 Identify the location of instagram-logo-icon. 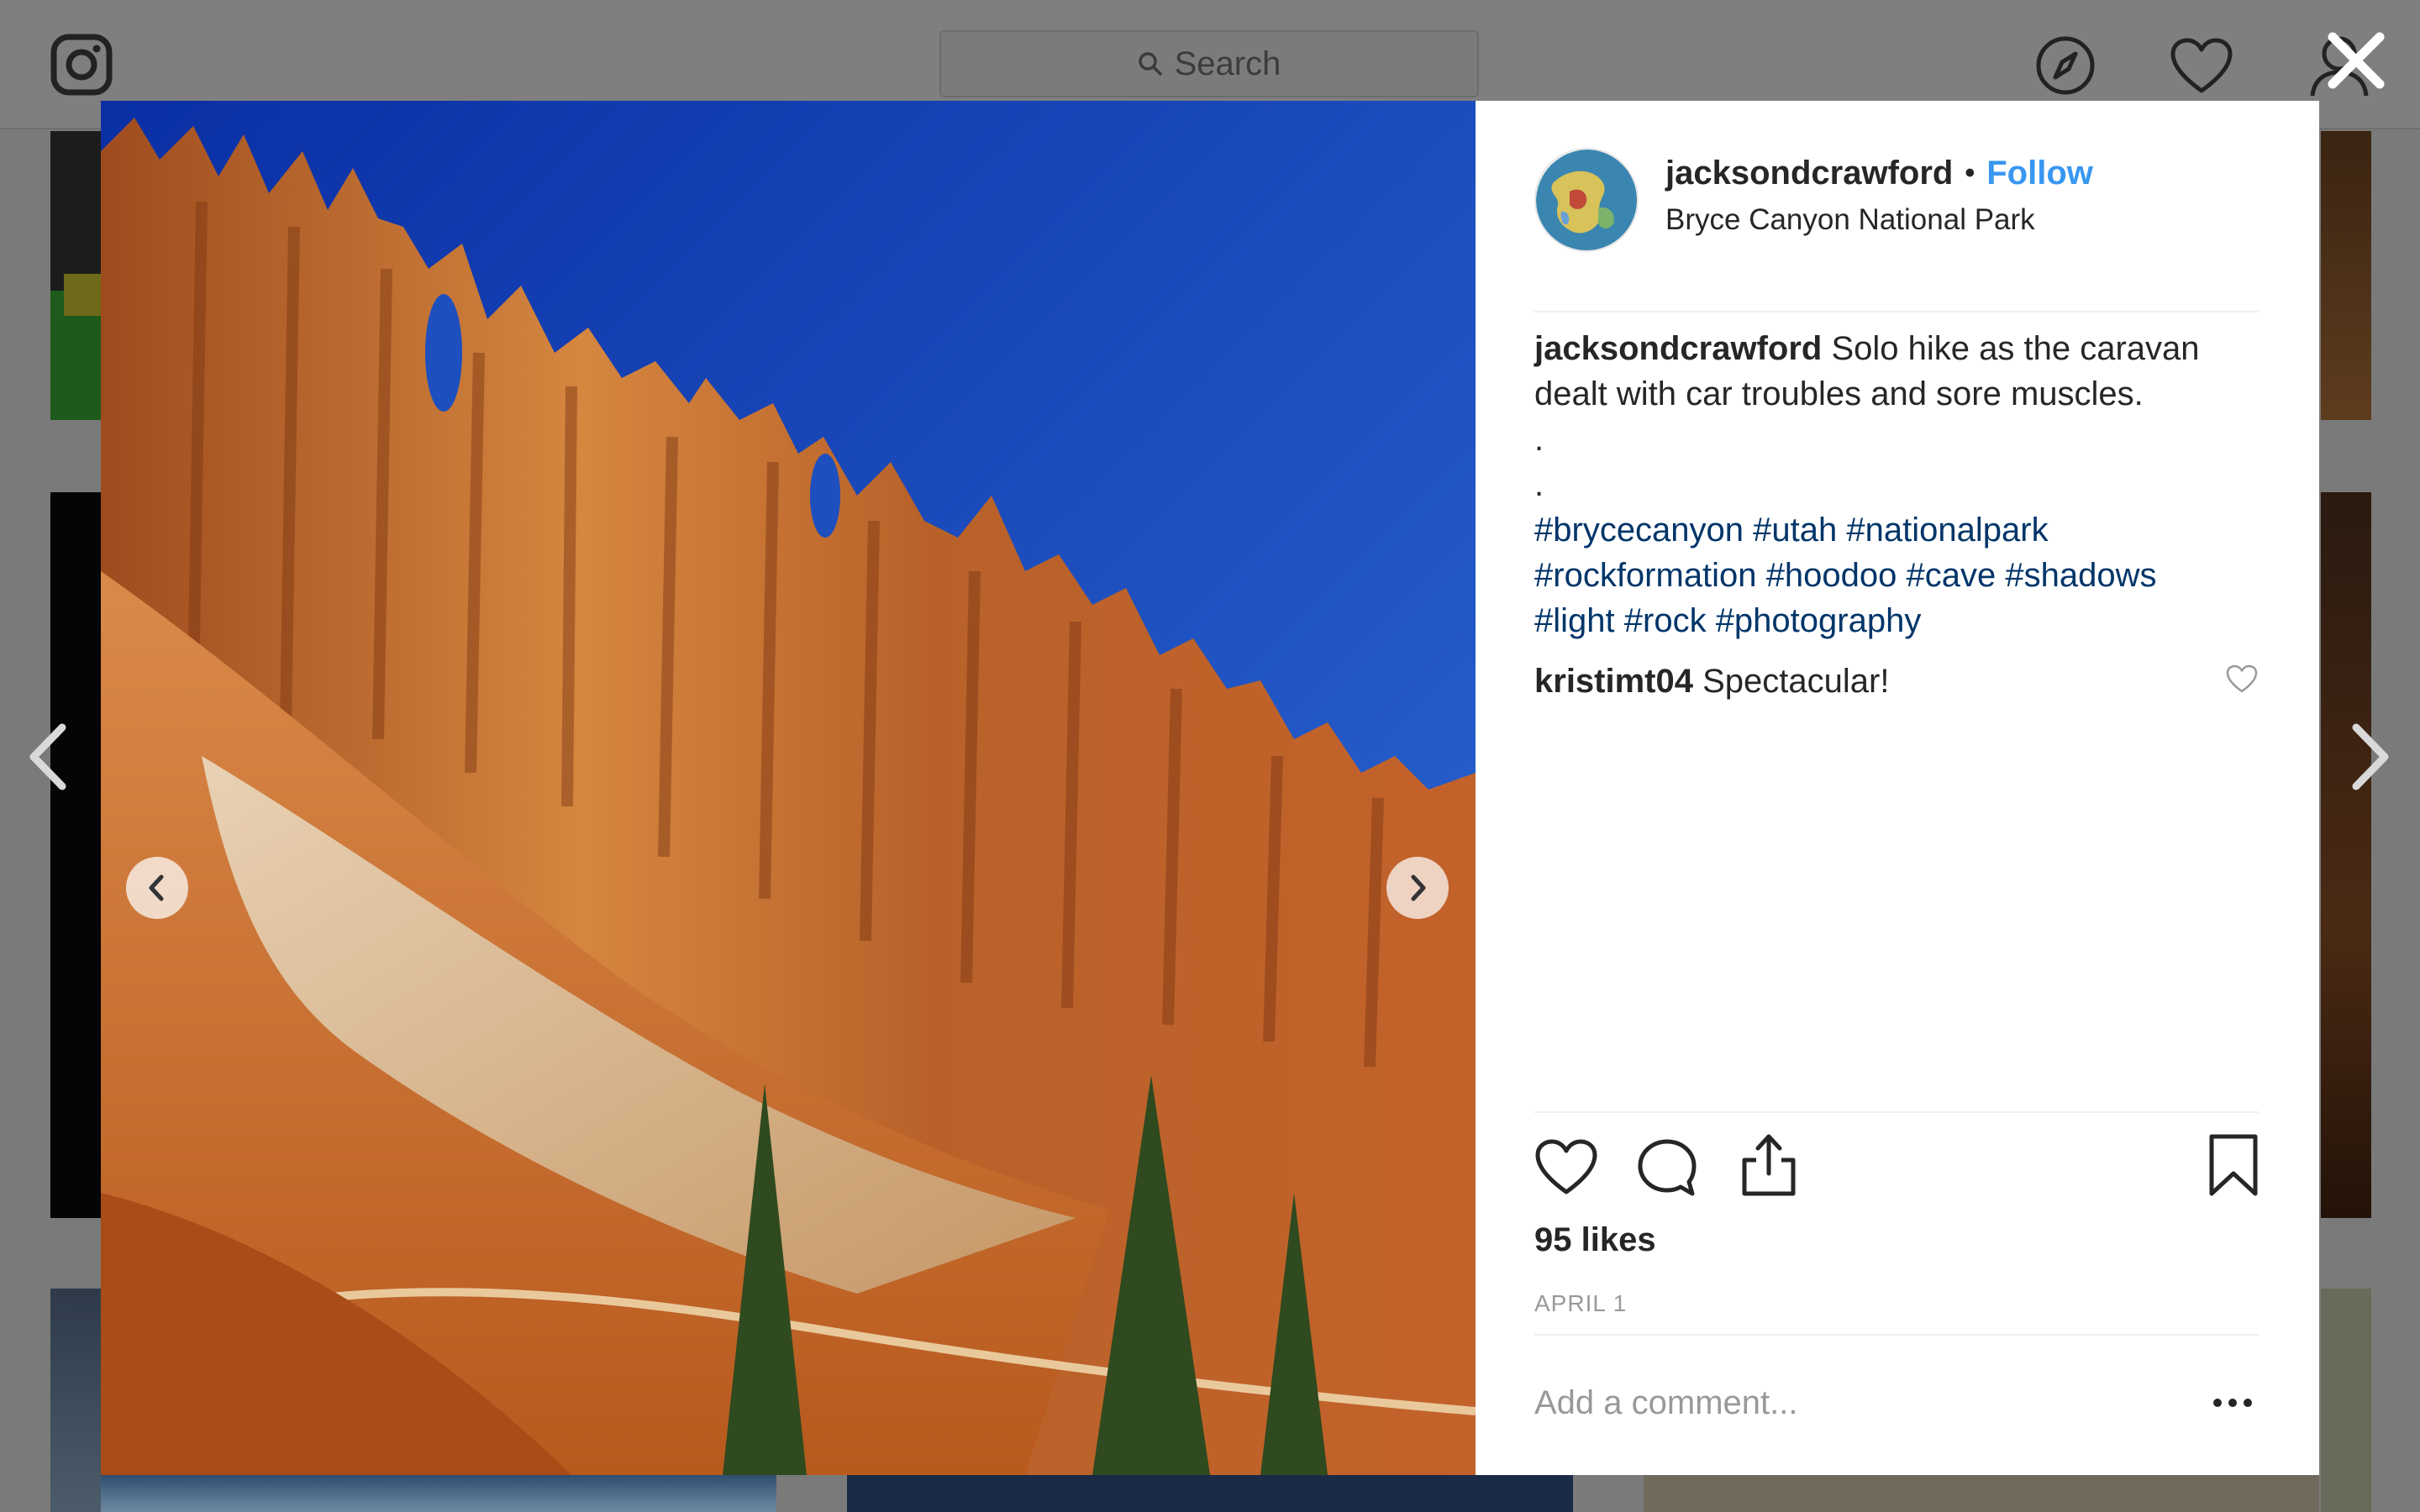
(81, 65).